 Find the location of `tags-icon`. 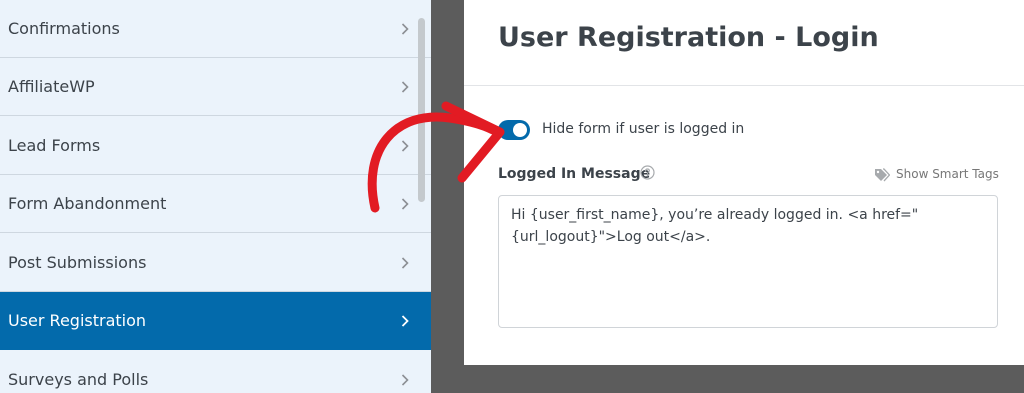

tags-icon is located at coordinates (882, 174).